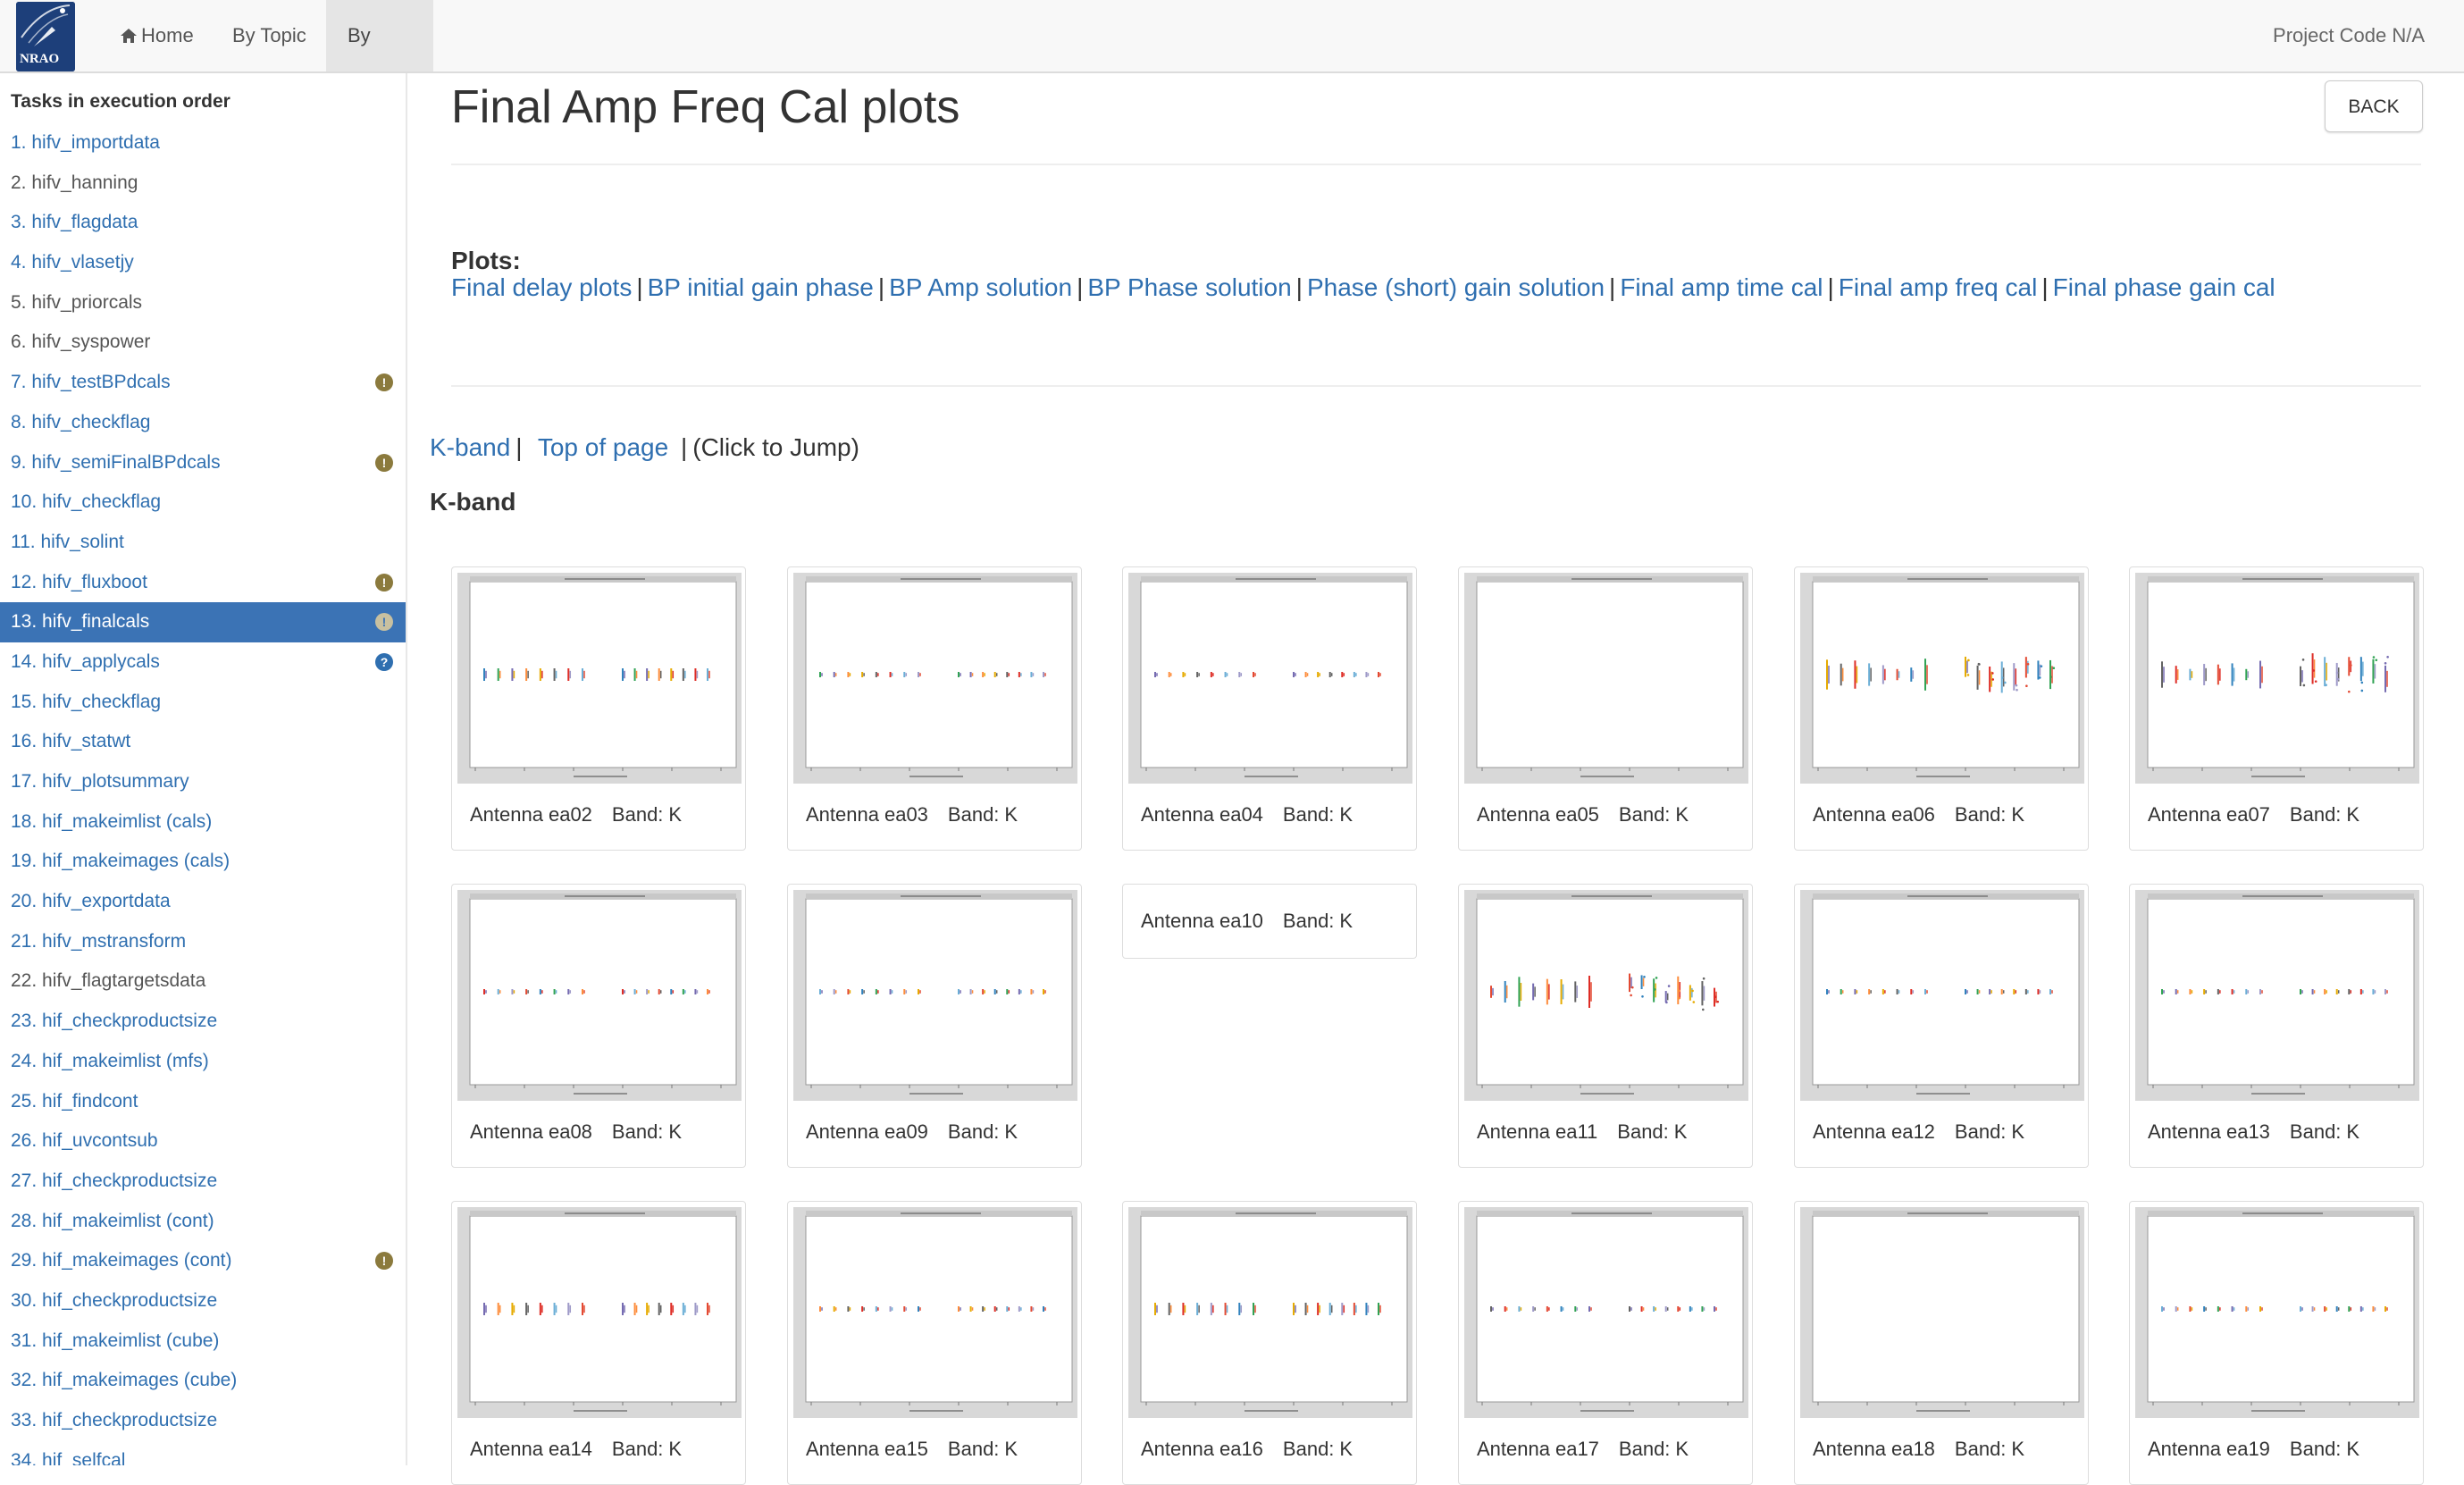 The height and width of the screenshot is (1485, 2464). Describe the element at coordinates (384, 661) in the screenshot. I see `help-icon: ?` at that location.